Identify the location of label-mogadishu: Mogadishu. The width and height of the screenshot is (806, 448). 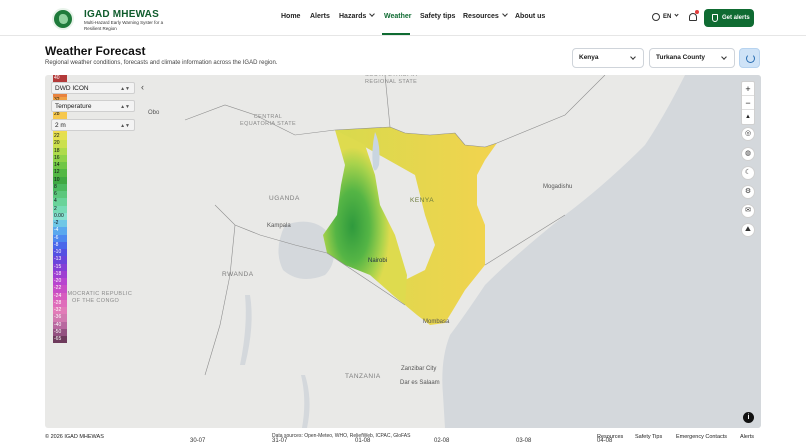
(558, 187).